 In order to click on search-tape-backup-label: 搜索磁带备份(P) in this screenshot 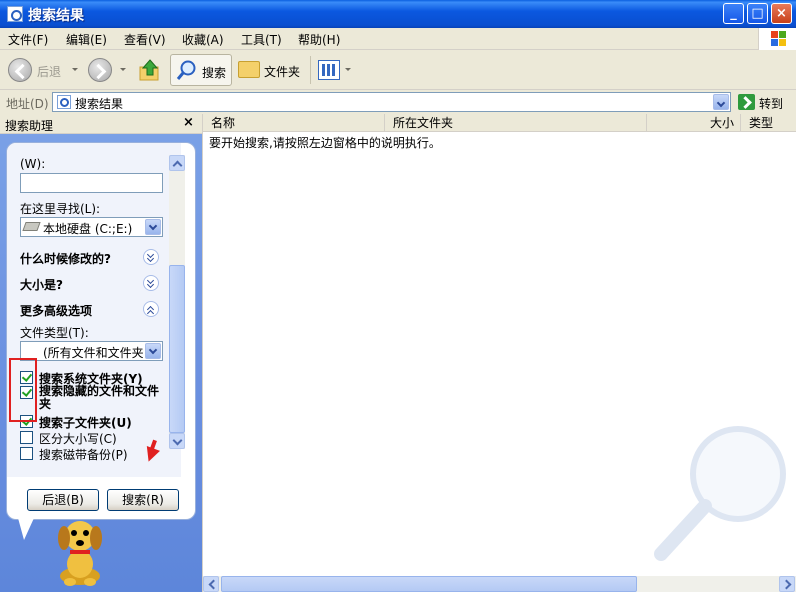, I will do `click(83, 455)`.